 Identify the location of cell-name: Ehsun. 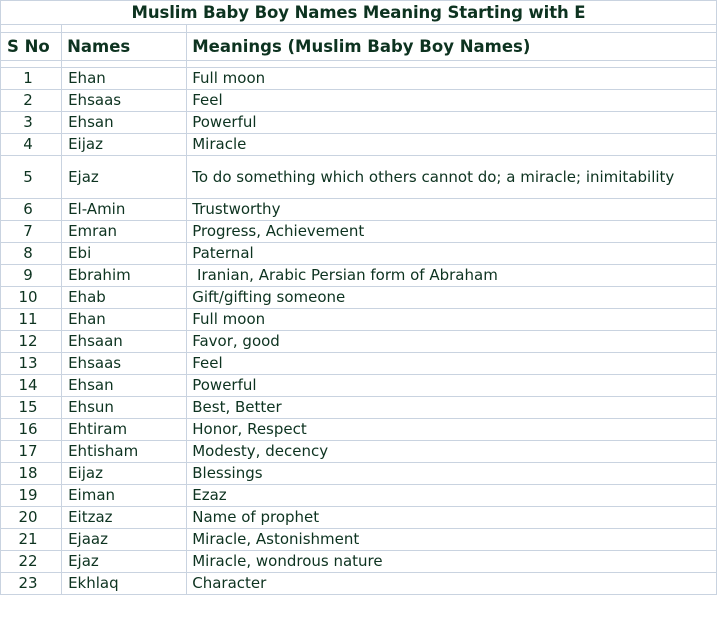
(124, 407).